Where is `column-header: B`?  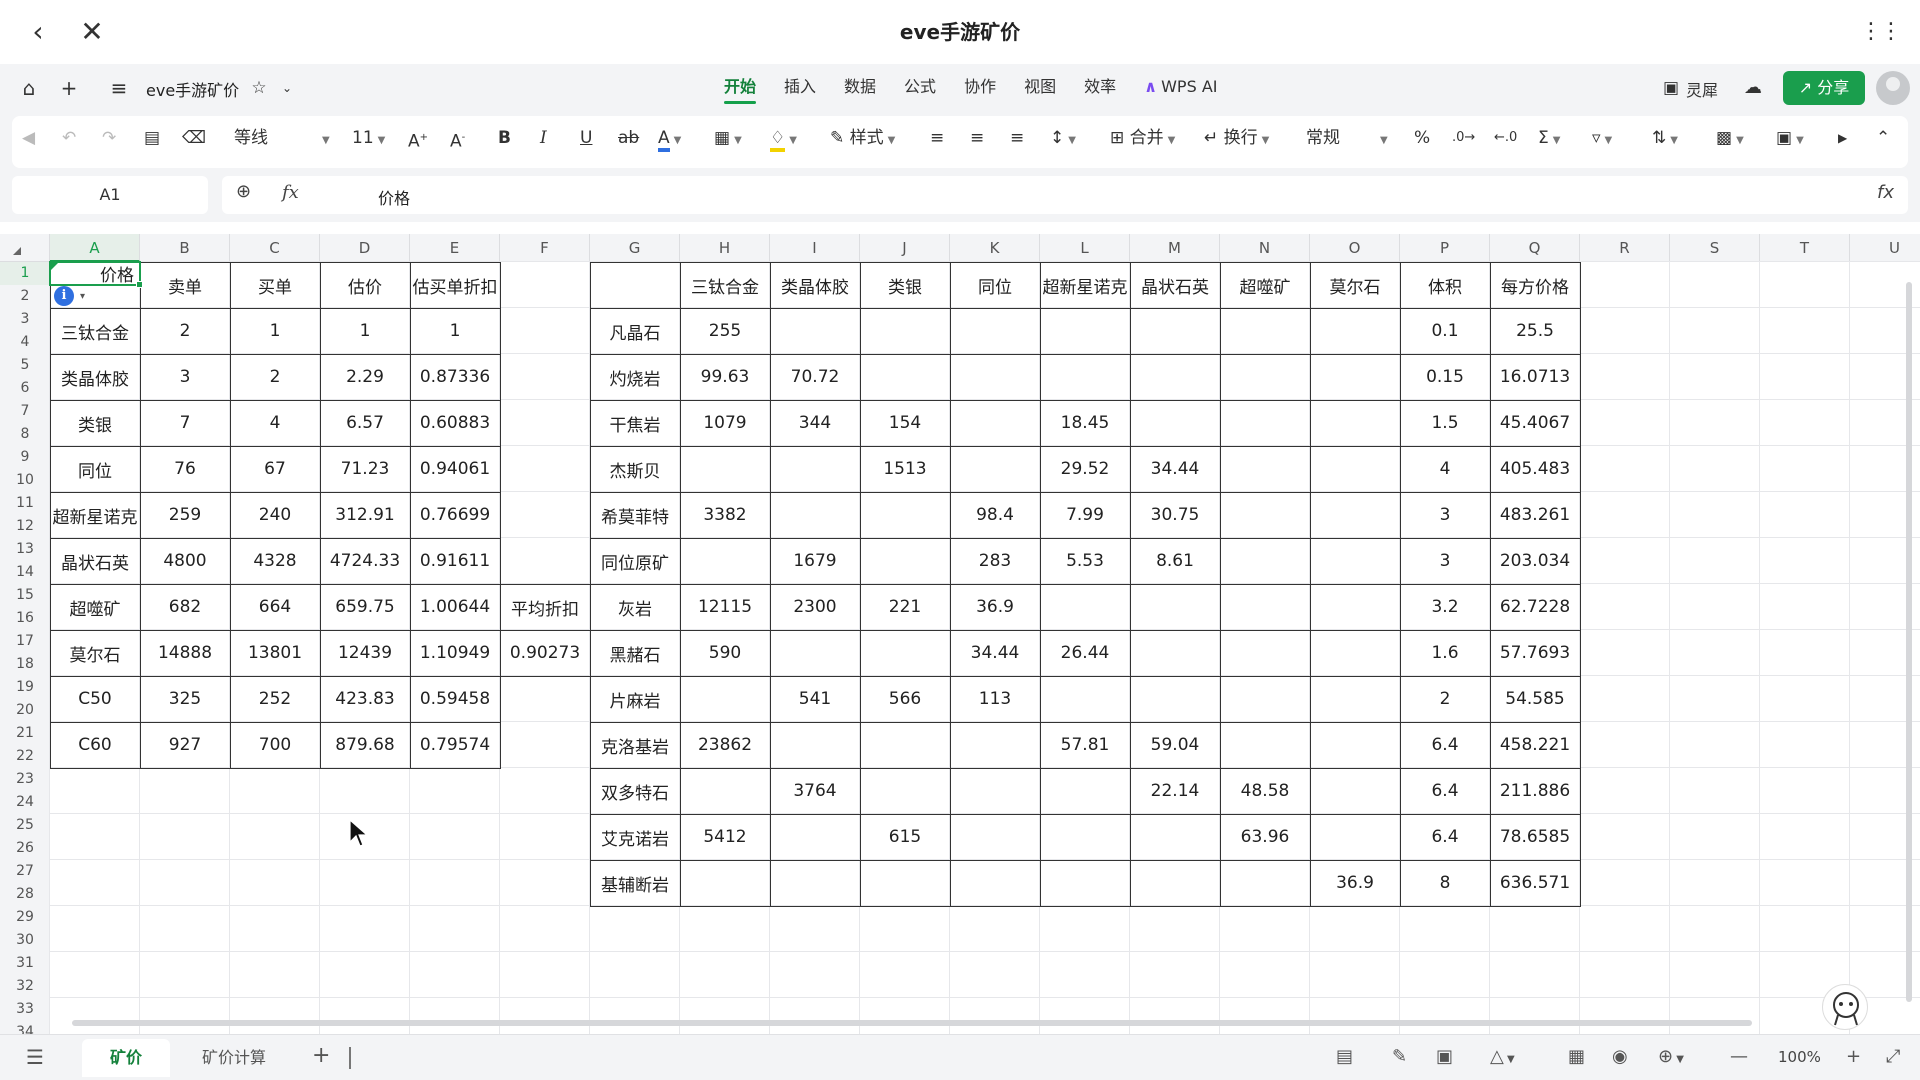 column-header: B is located at coordinates (185, 248).